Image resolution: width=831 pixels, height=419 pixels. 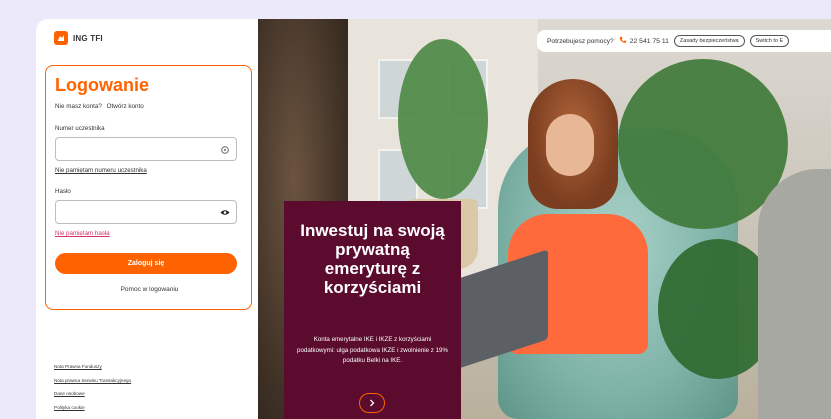 I want to click on ing-lion-icon, so click(x=61, y=38).